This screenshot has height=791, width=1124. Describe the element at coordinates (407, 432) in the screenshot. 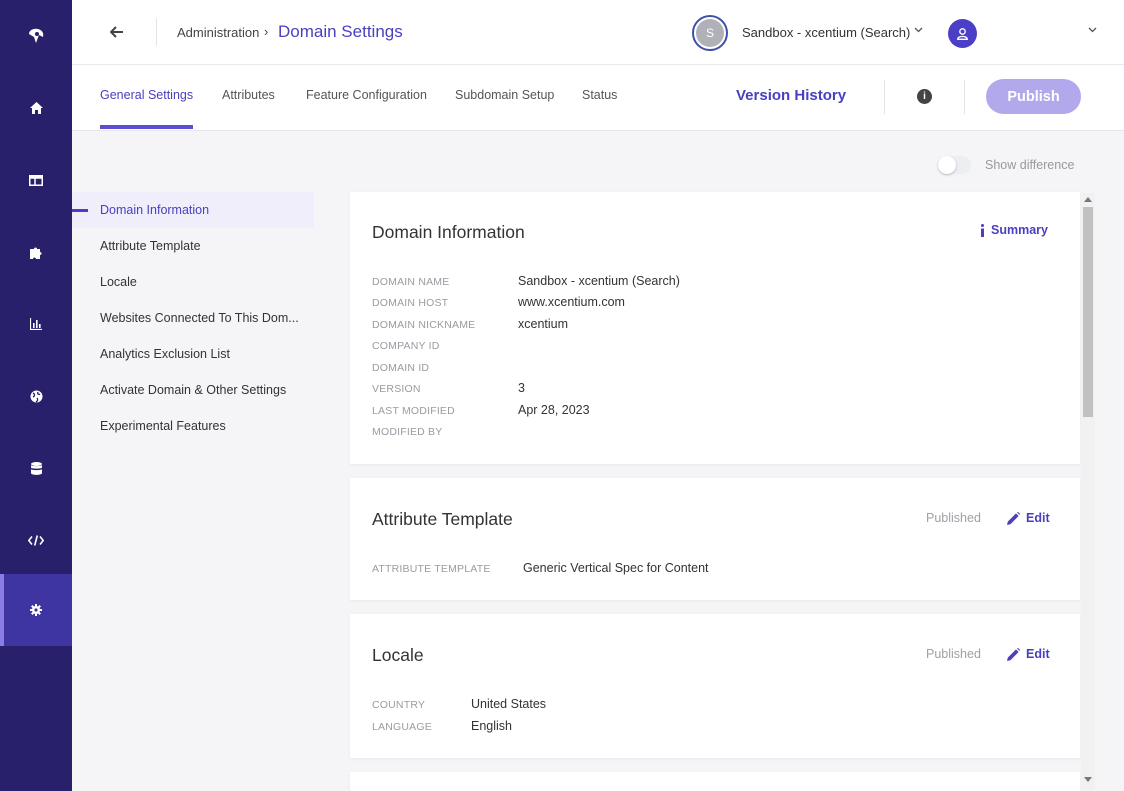

I see `field-key: MODIFIED BY` at that location.